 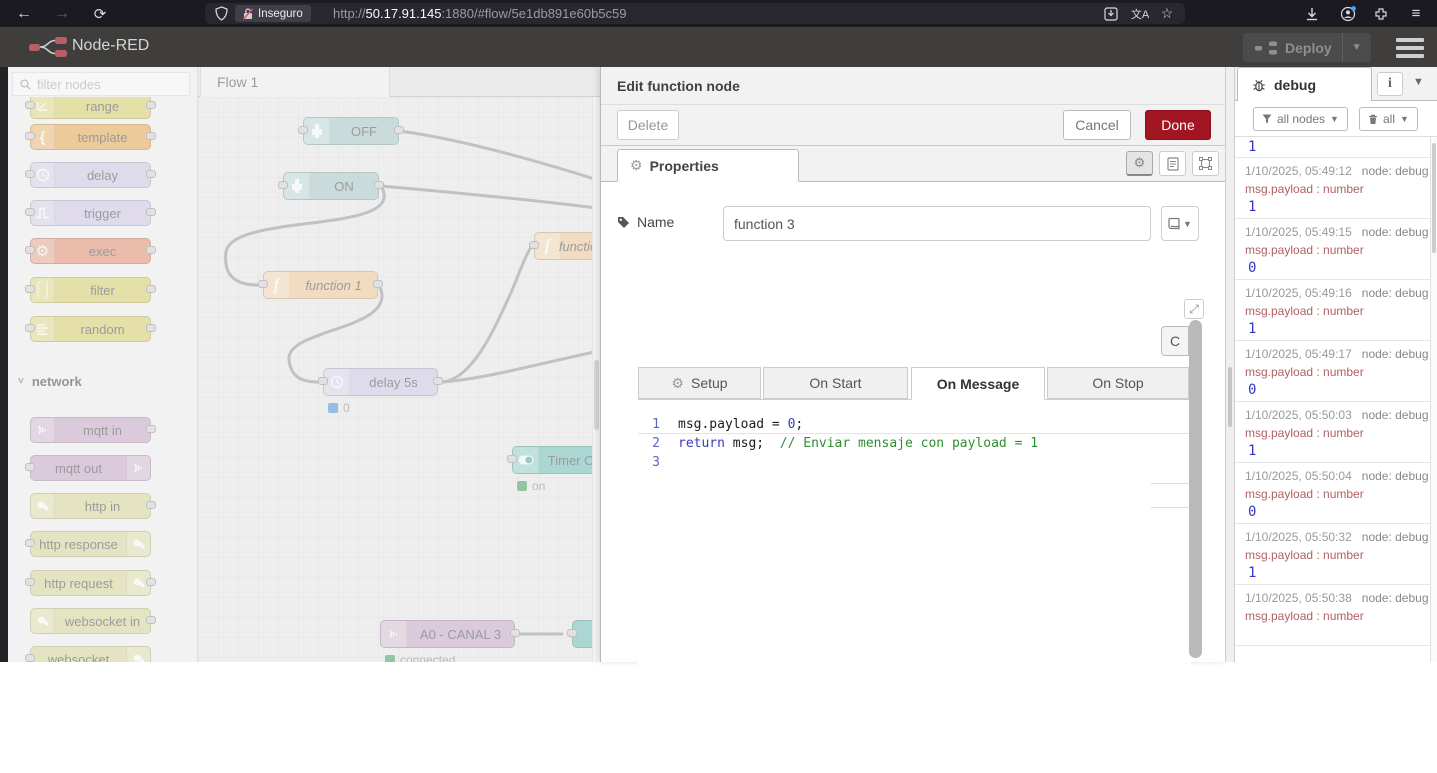 I want to click on shield-icon, so click(x=221, y=13).